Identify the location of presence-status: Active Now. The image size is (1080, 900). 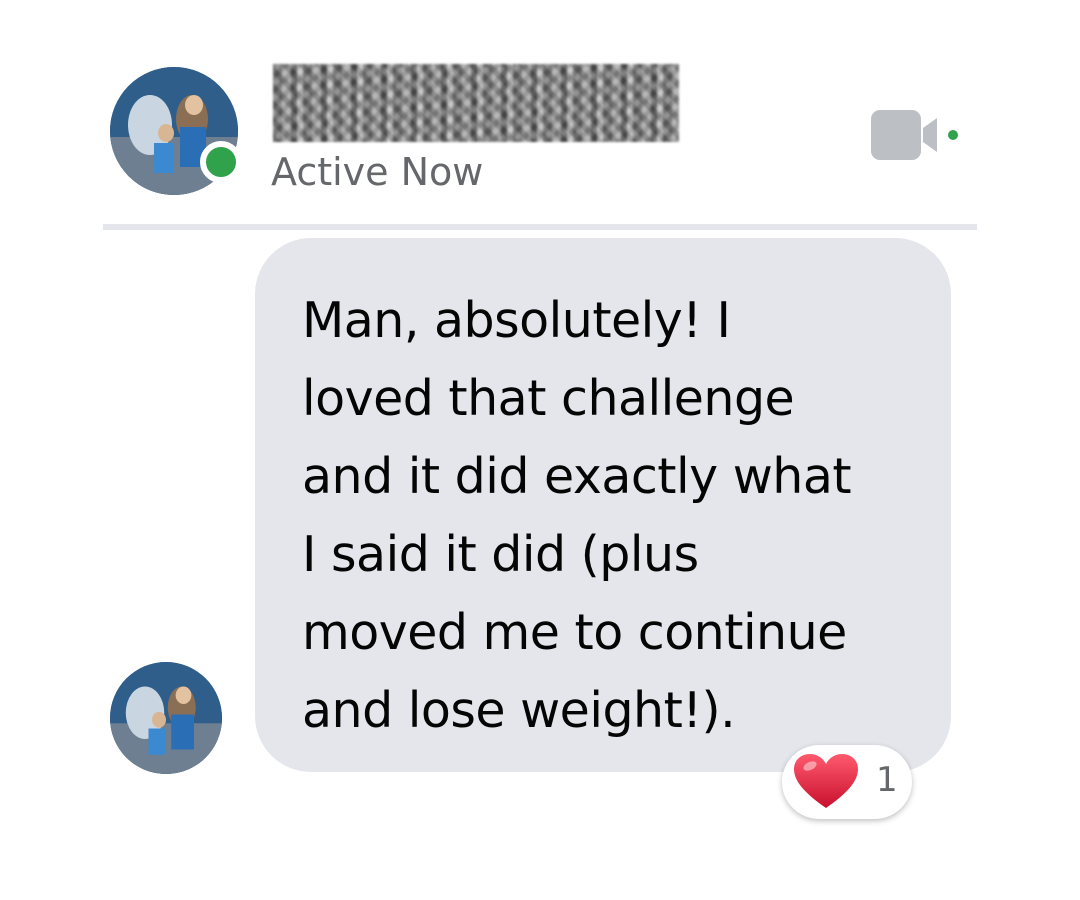
(377, 172).